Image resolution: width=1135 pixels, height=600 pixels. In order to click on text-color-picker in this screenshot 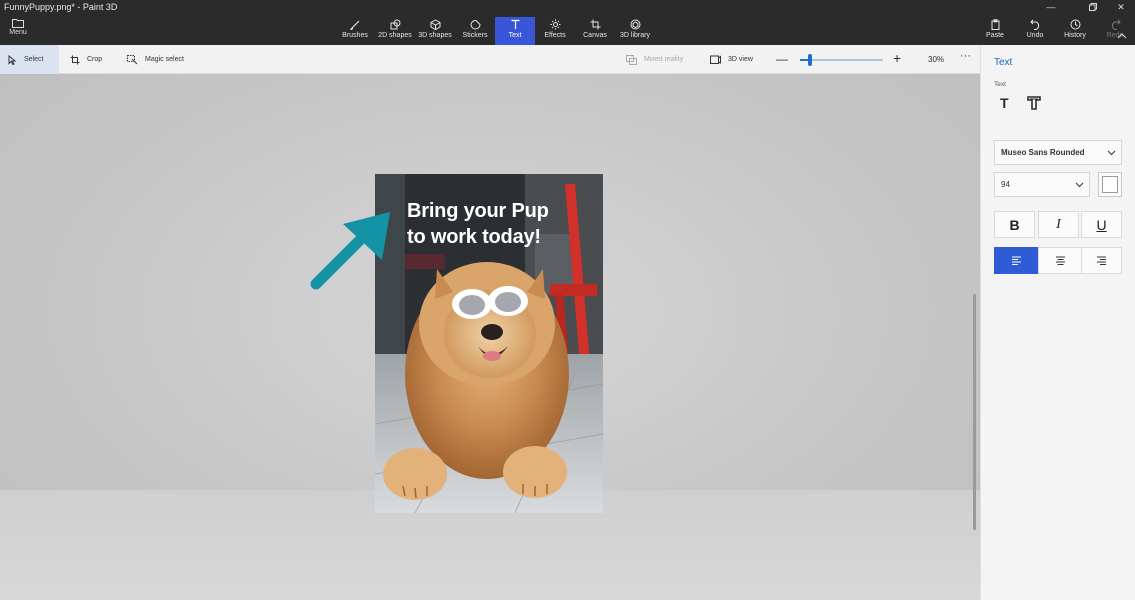, I will do `click(1110, 184)`.